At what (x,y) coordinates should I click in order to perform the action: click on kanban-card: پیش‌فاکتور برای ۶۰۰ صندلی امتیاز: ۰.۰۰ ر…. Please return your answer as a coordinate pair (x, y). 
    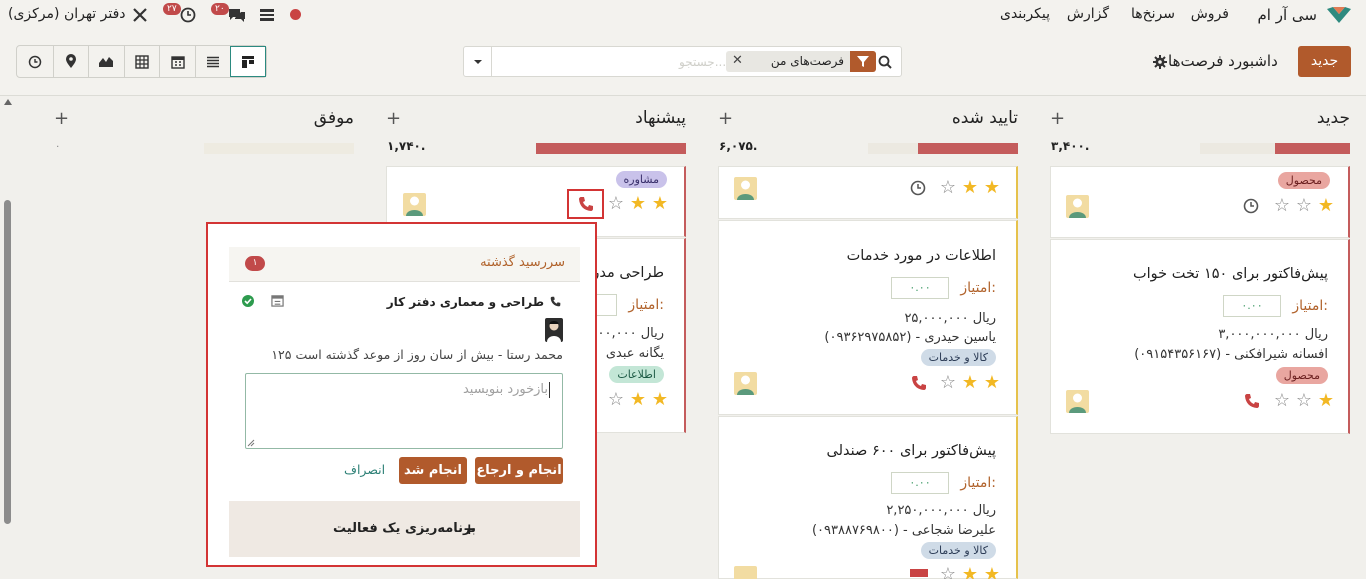
    Looking at the image, I should click on (868, 497).